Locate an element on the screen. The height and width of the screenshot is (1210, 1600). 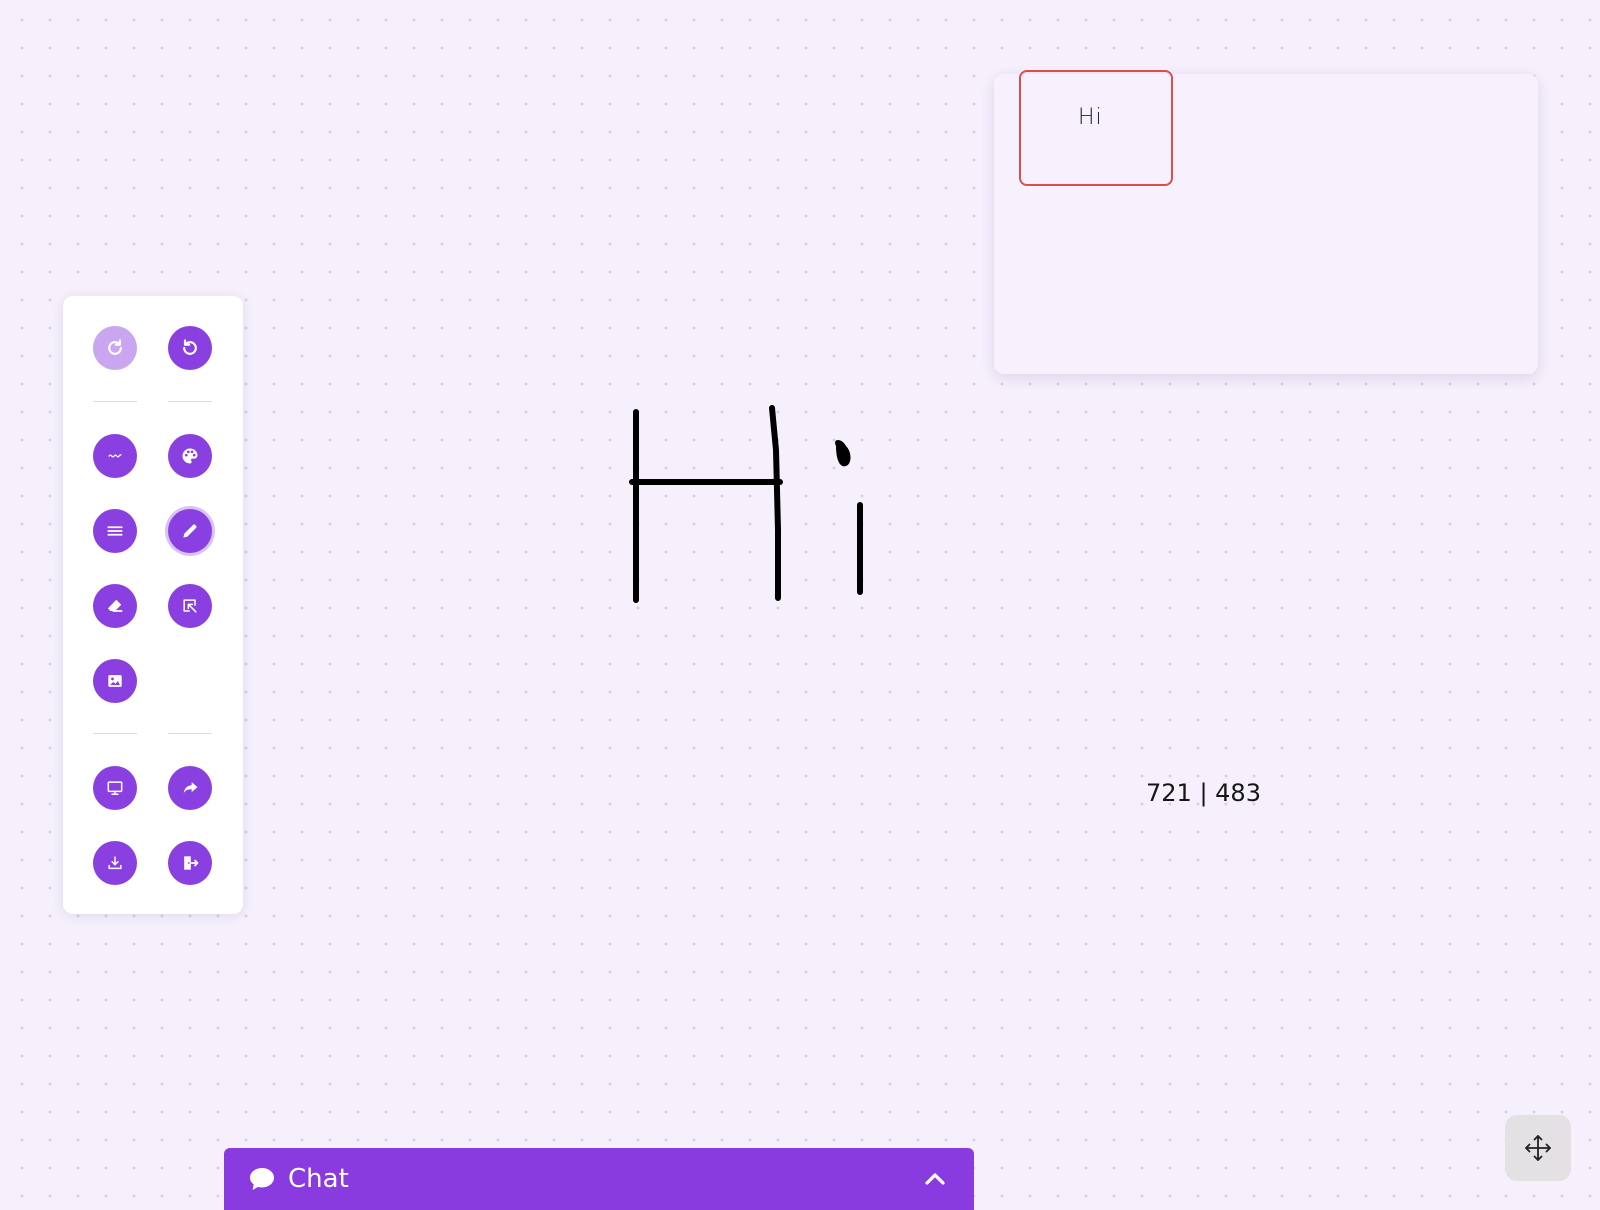
stroke-style-button is located at coordinates (115, 456).